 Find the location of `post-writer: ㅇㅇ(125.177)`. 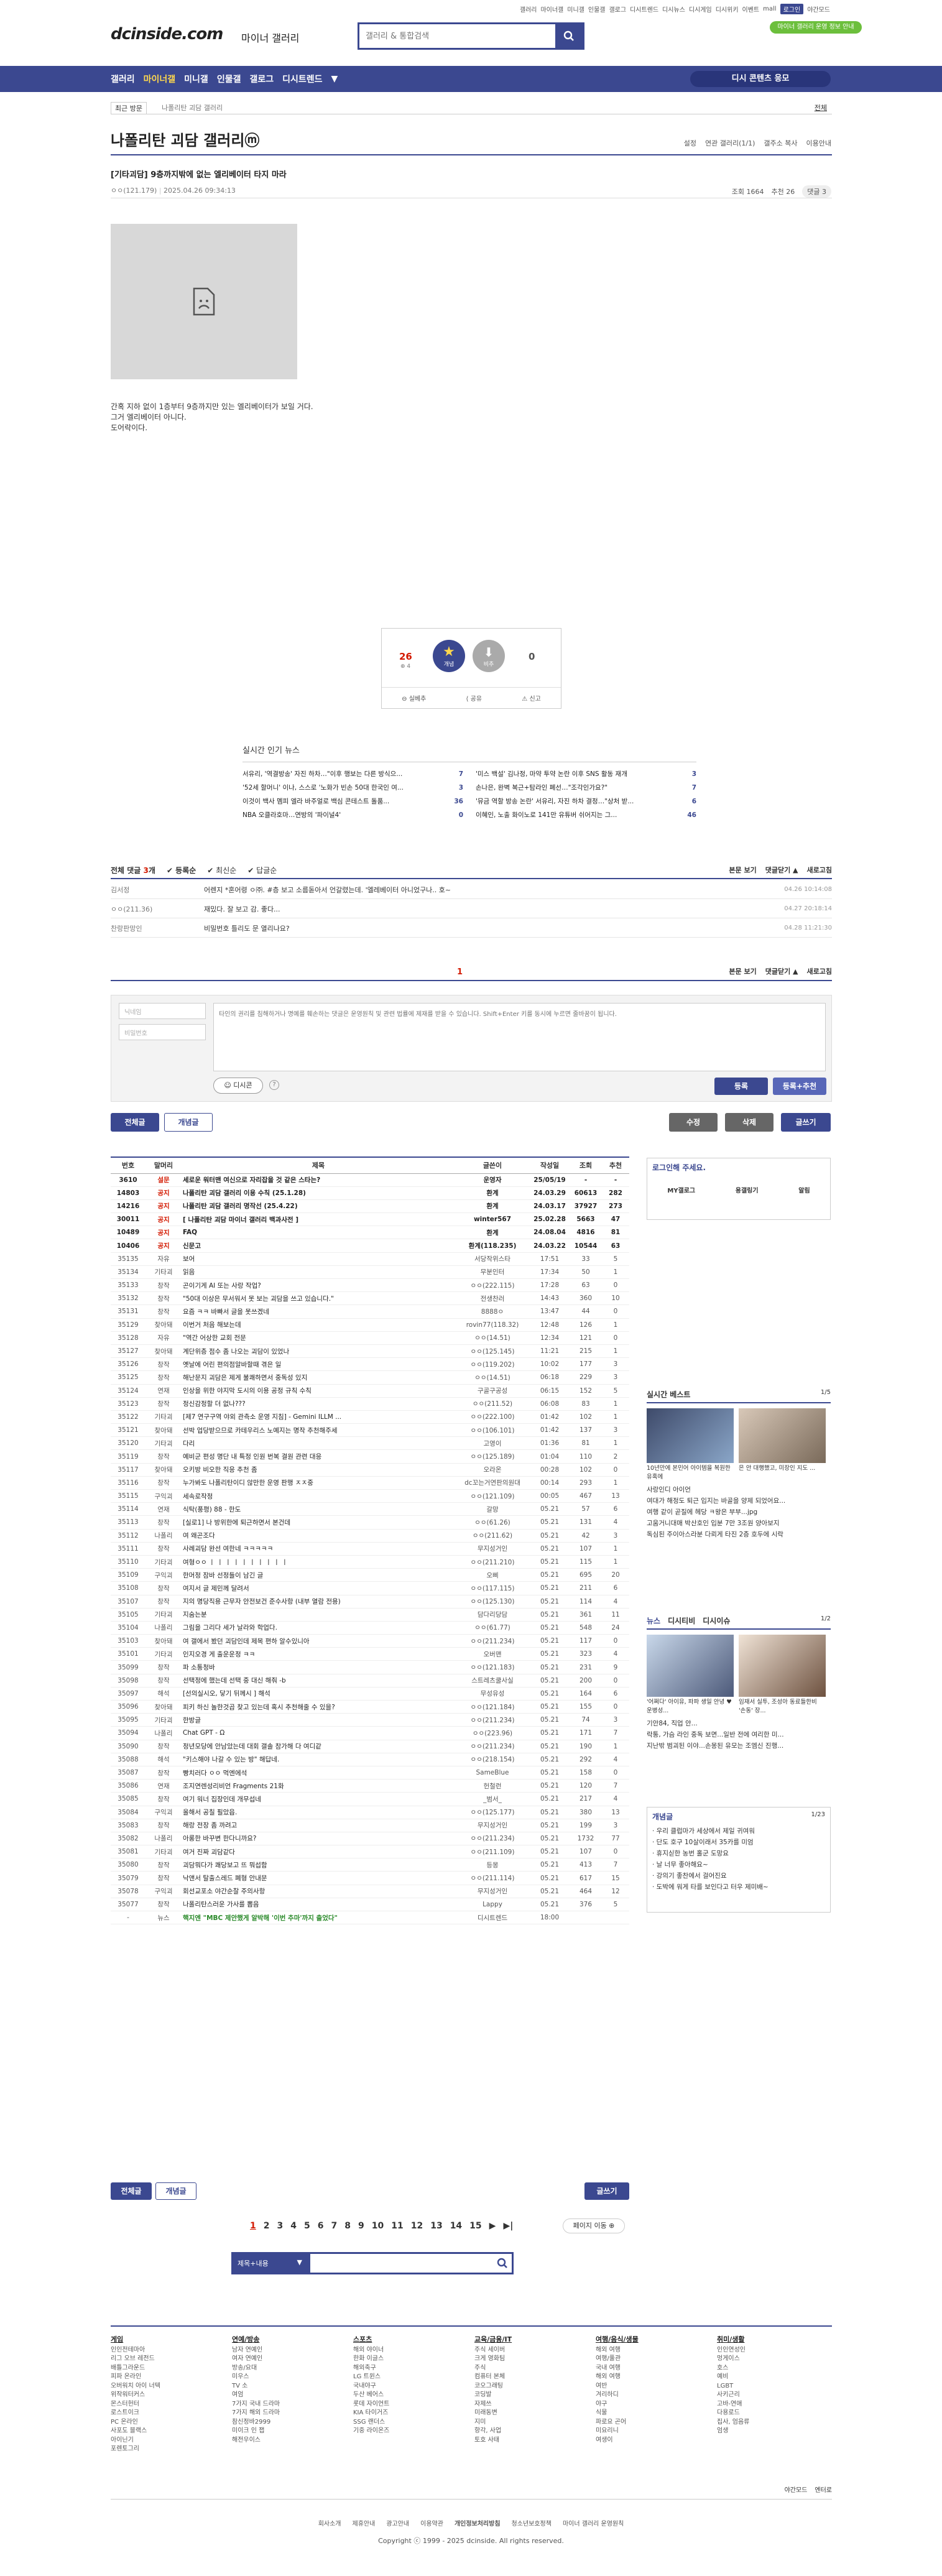

post-writer: ㅇㅇ(125.177) is located at coordinates (492, 1812).